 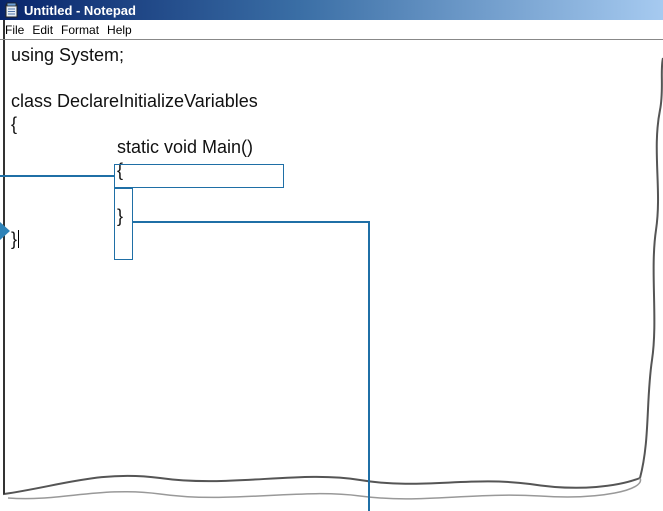 I want to click on code-line-9-text: }, so click(x=14, y=239).